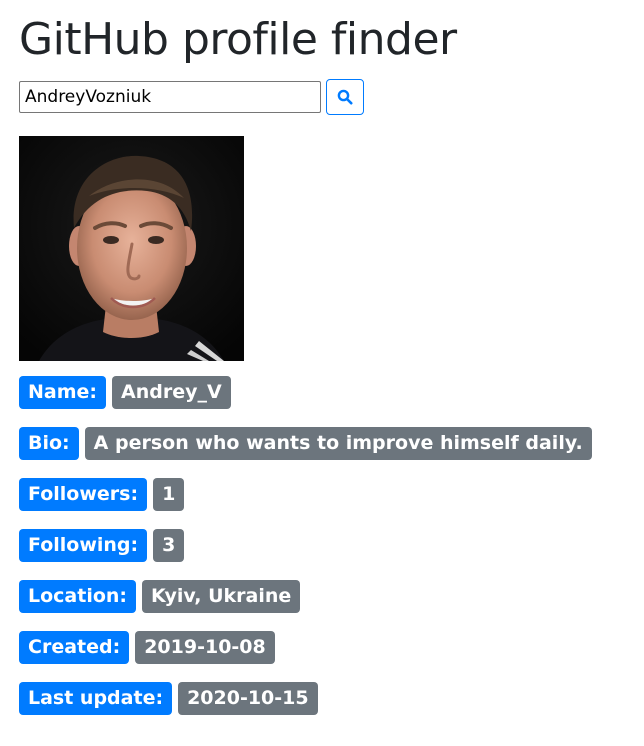  I want to click on field-followers: Followers: 1, so click(305, 503).